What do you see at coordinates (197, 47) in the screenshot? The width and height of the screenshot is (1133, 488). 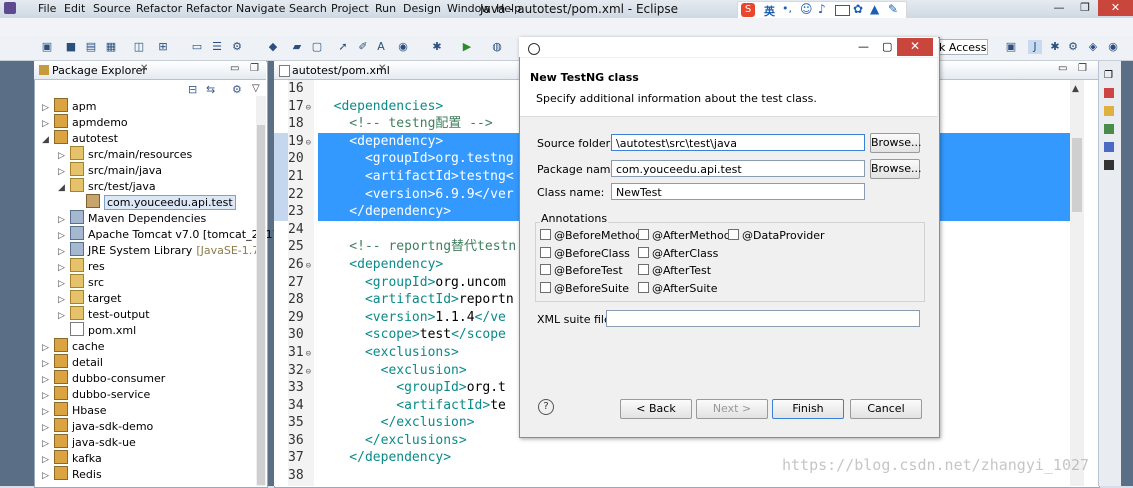 I see `console-icon: ▭` at bounding box center [197, 47].